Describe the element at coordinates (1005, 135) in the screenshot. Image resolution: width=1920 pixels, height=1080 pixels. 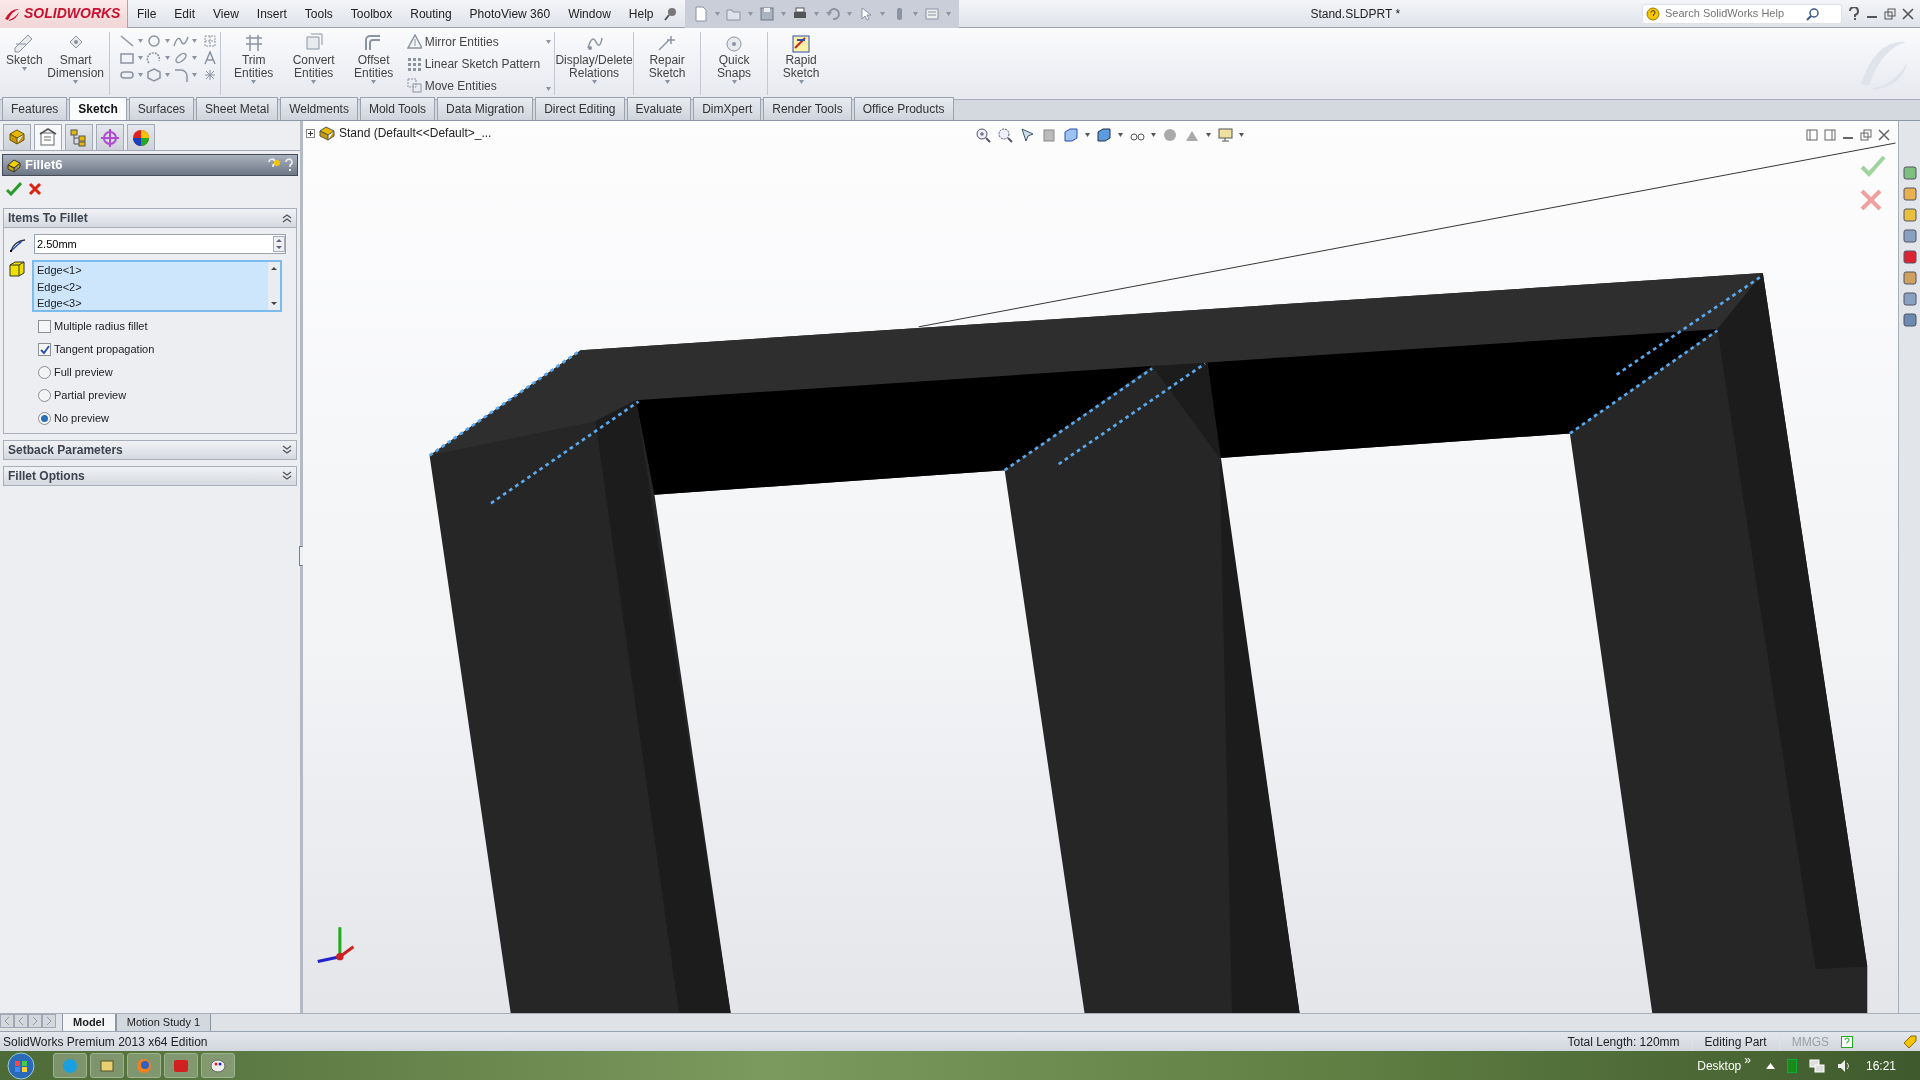
I see `zoom-area-icon` at that location.